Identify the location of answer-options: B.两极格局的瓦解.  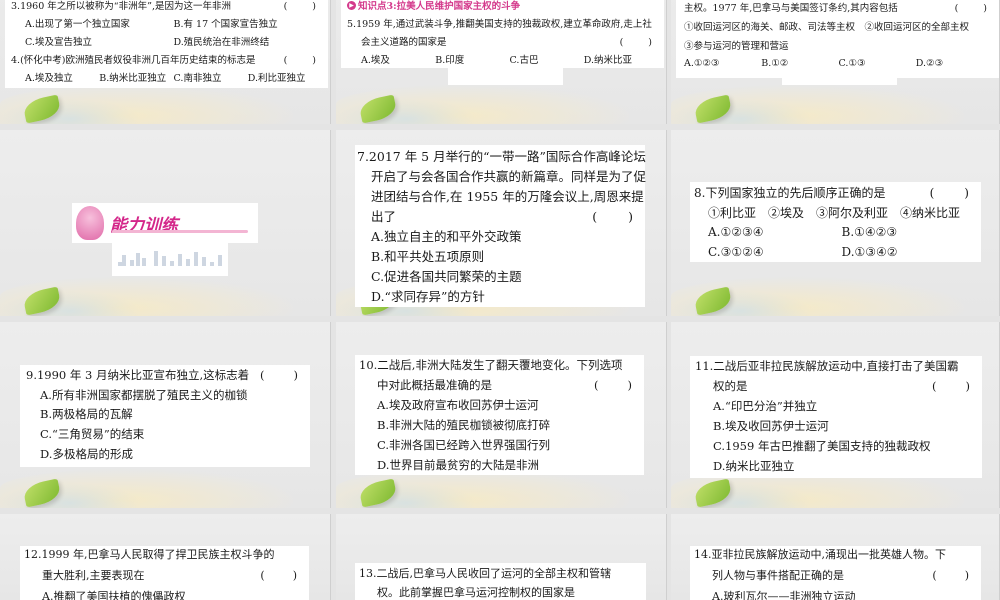
(165, 414).